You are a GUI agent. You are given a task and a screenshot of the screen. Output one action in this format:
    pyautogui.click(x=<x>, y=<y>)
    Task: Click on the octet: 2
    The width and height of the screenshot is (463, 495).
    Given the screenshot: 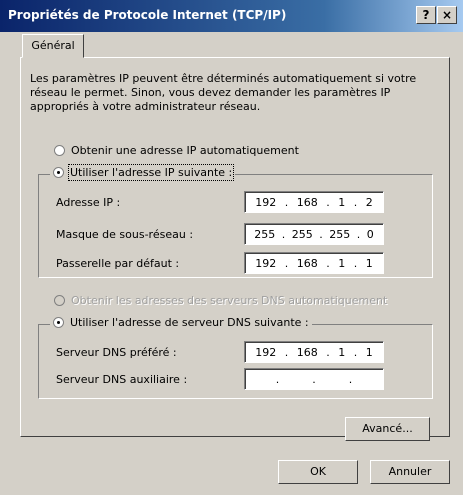 What is the action you would take?
    pyautogui.click(x=369, y=202)
    